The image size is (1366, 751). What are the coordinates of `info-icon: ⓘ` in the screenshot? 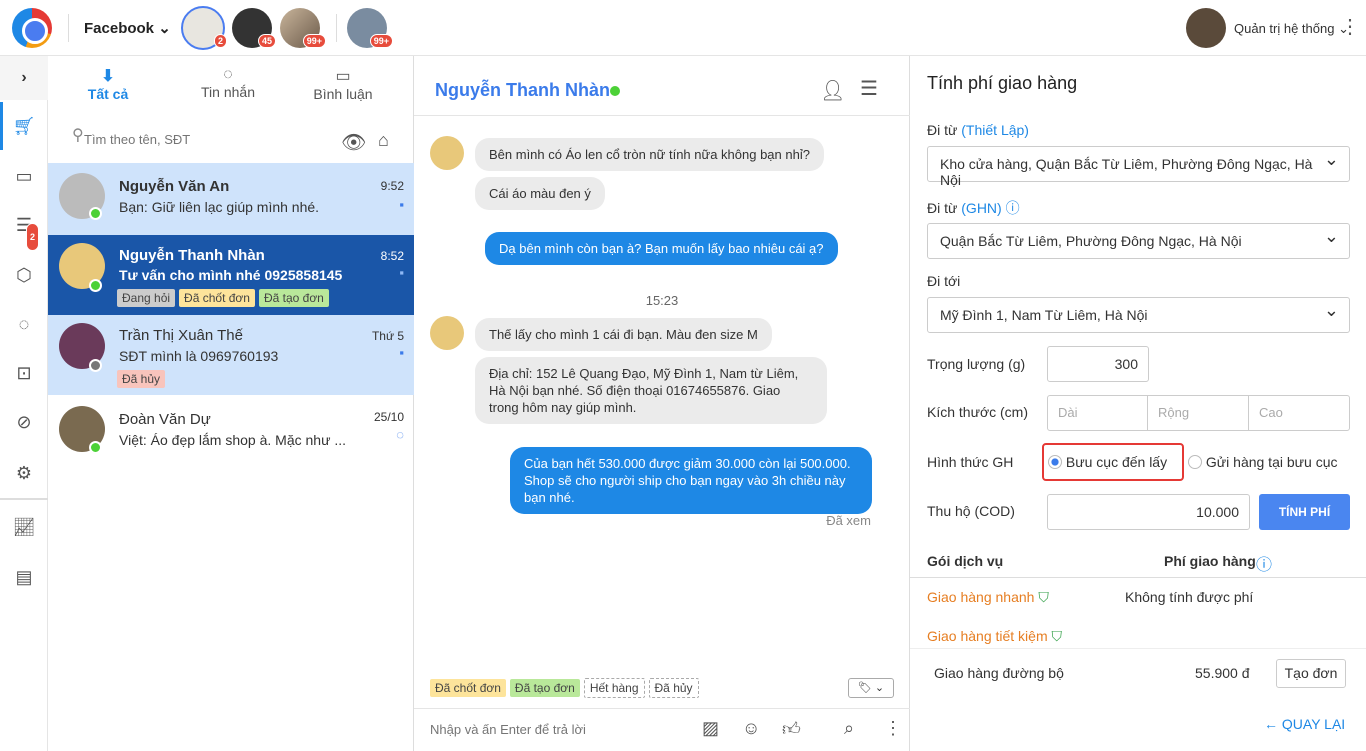 It's located at (1264, 563).